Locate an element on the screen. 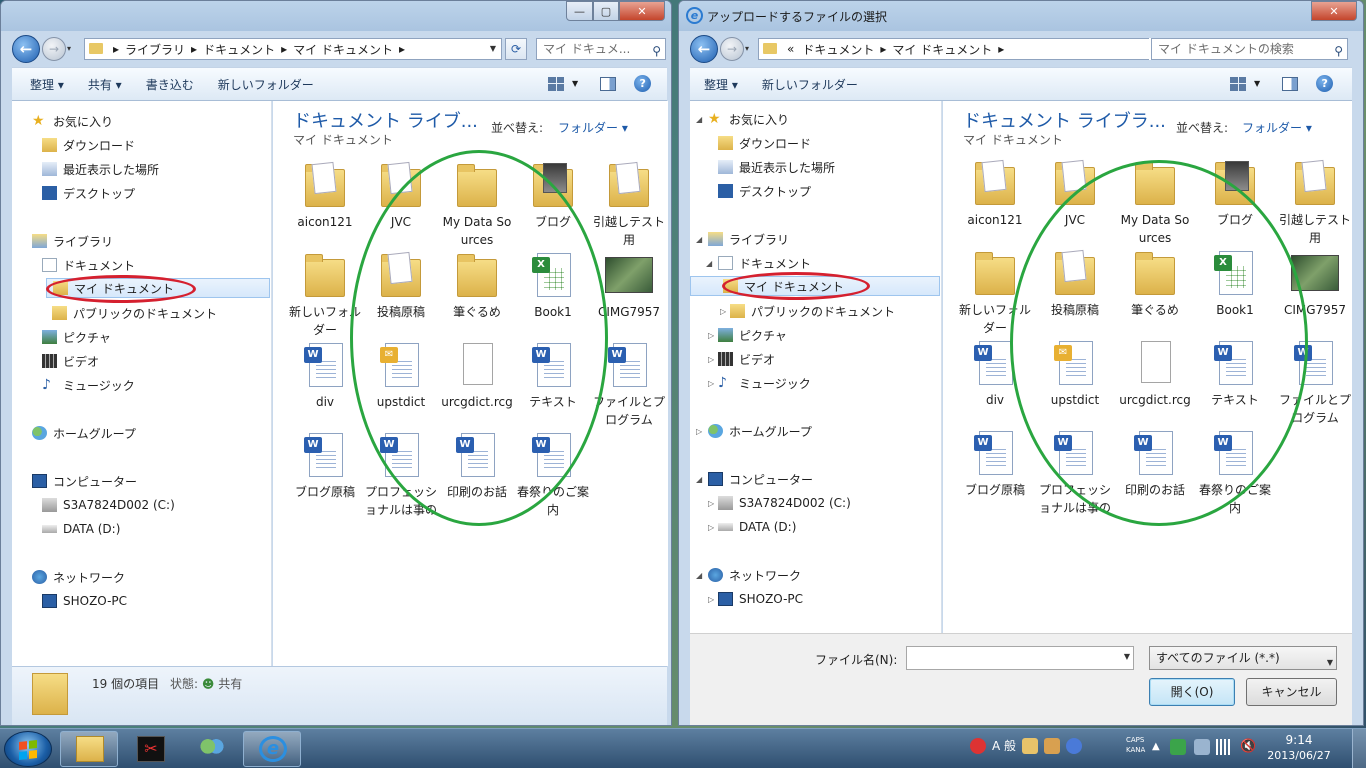 The width and height of the screenshot is (1366, 768). nav-recent-places: 最近表示した場所 is located at coordinates (776, 167).